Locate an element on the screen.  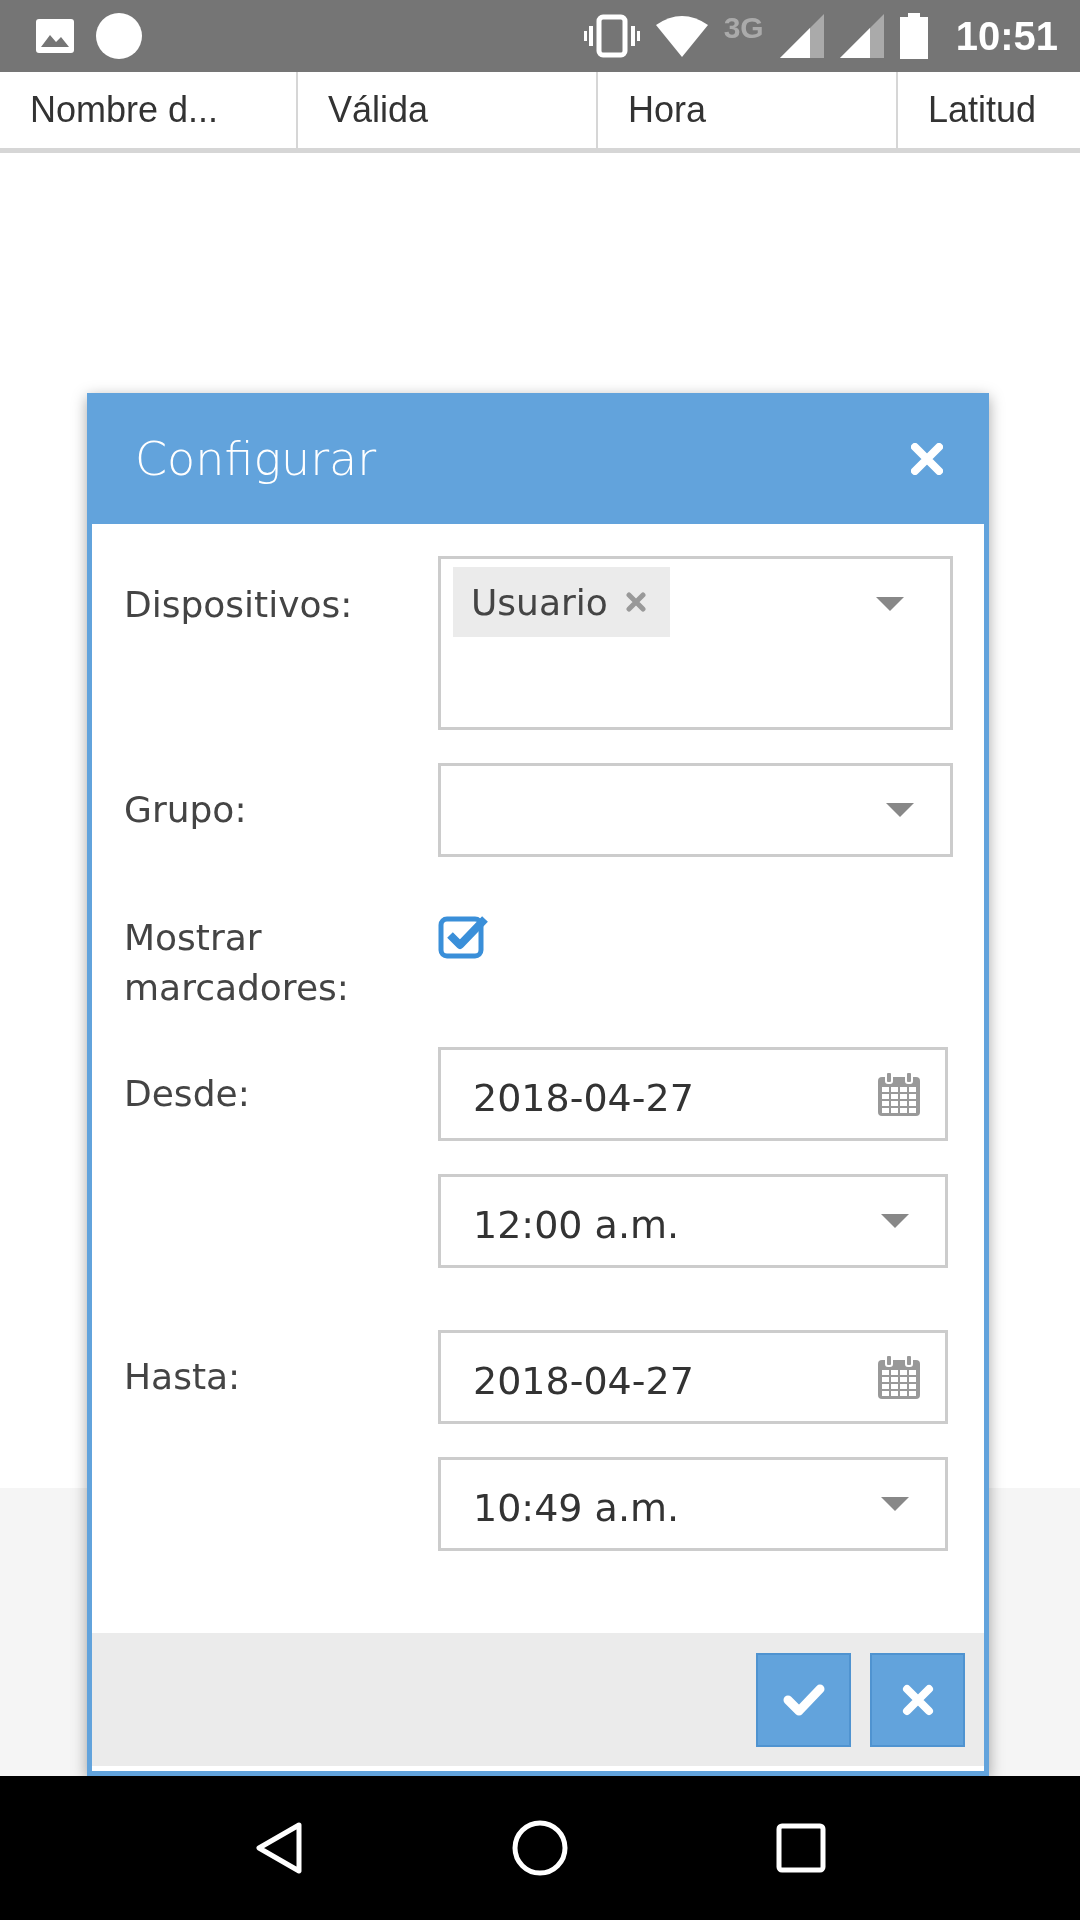
select-field is located at coordinates (695, 810).